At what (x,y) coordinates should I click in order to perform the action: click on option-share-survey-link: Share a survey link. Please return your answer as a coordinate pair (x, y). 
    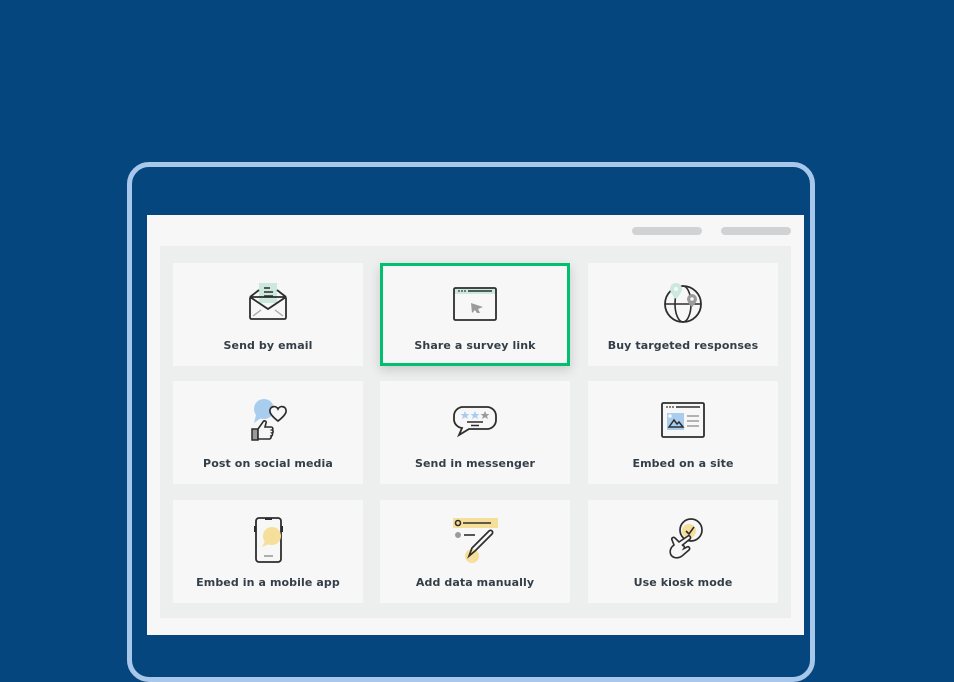
    Looking at the image, I should click on (475, 314).